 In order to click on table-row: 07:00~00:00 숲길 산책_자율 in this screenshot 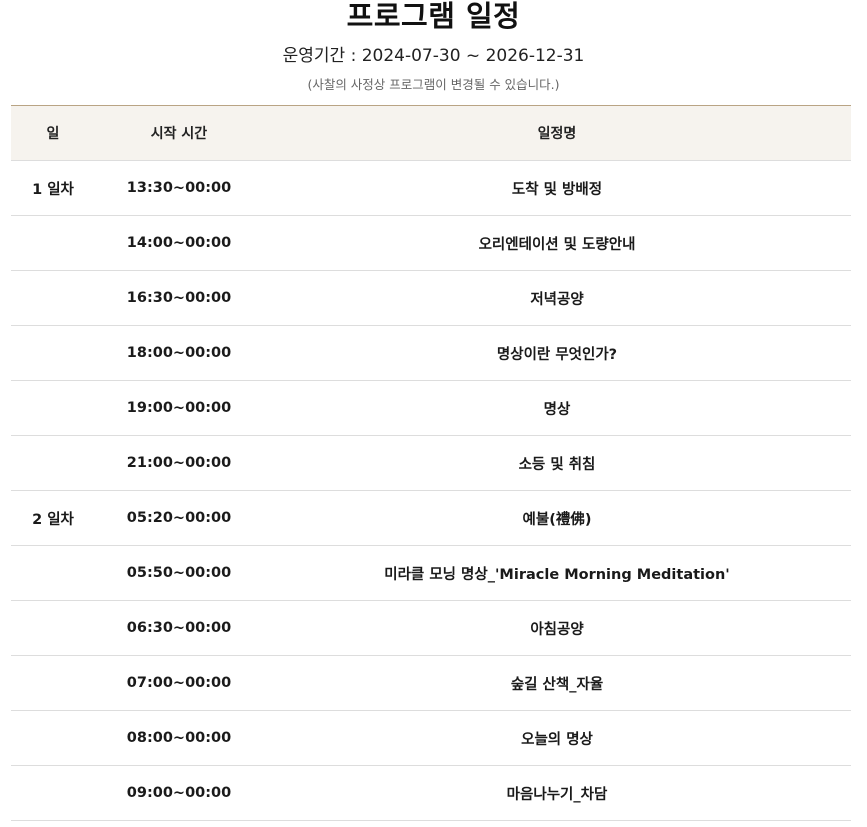, I will do `click(431, 683)`.